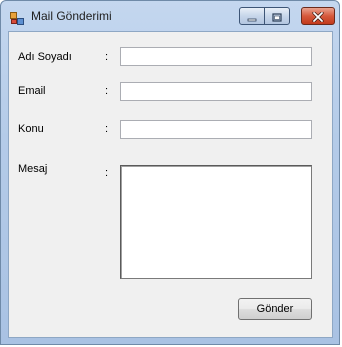  What do you see at coordinates (275, 309) in the screenshot?
I see `send-button: Gönder` at bounding box center [275, 309].